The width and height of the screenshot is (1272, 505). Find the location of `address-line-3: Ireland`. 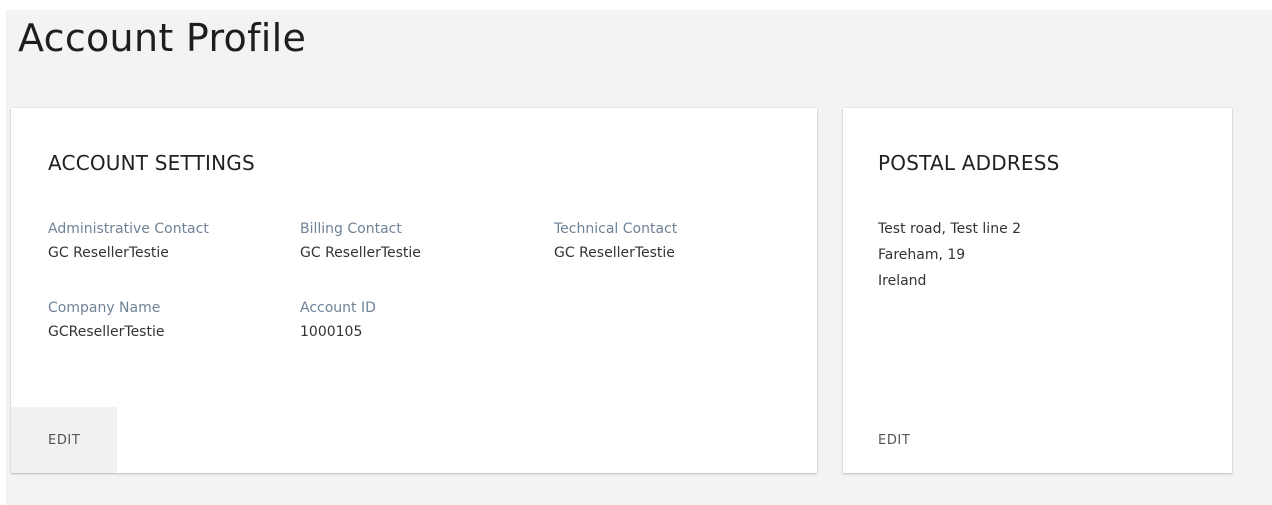

address-line-3: Ireland is located at coordinates (902, 281).